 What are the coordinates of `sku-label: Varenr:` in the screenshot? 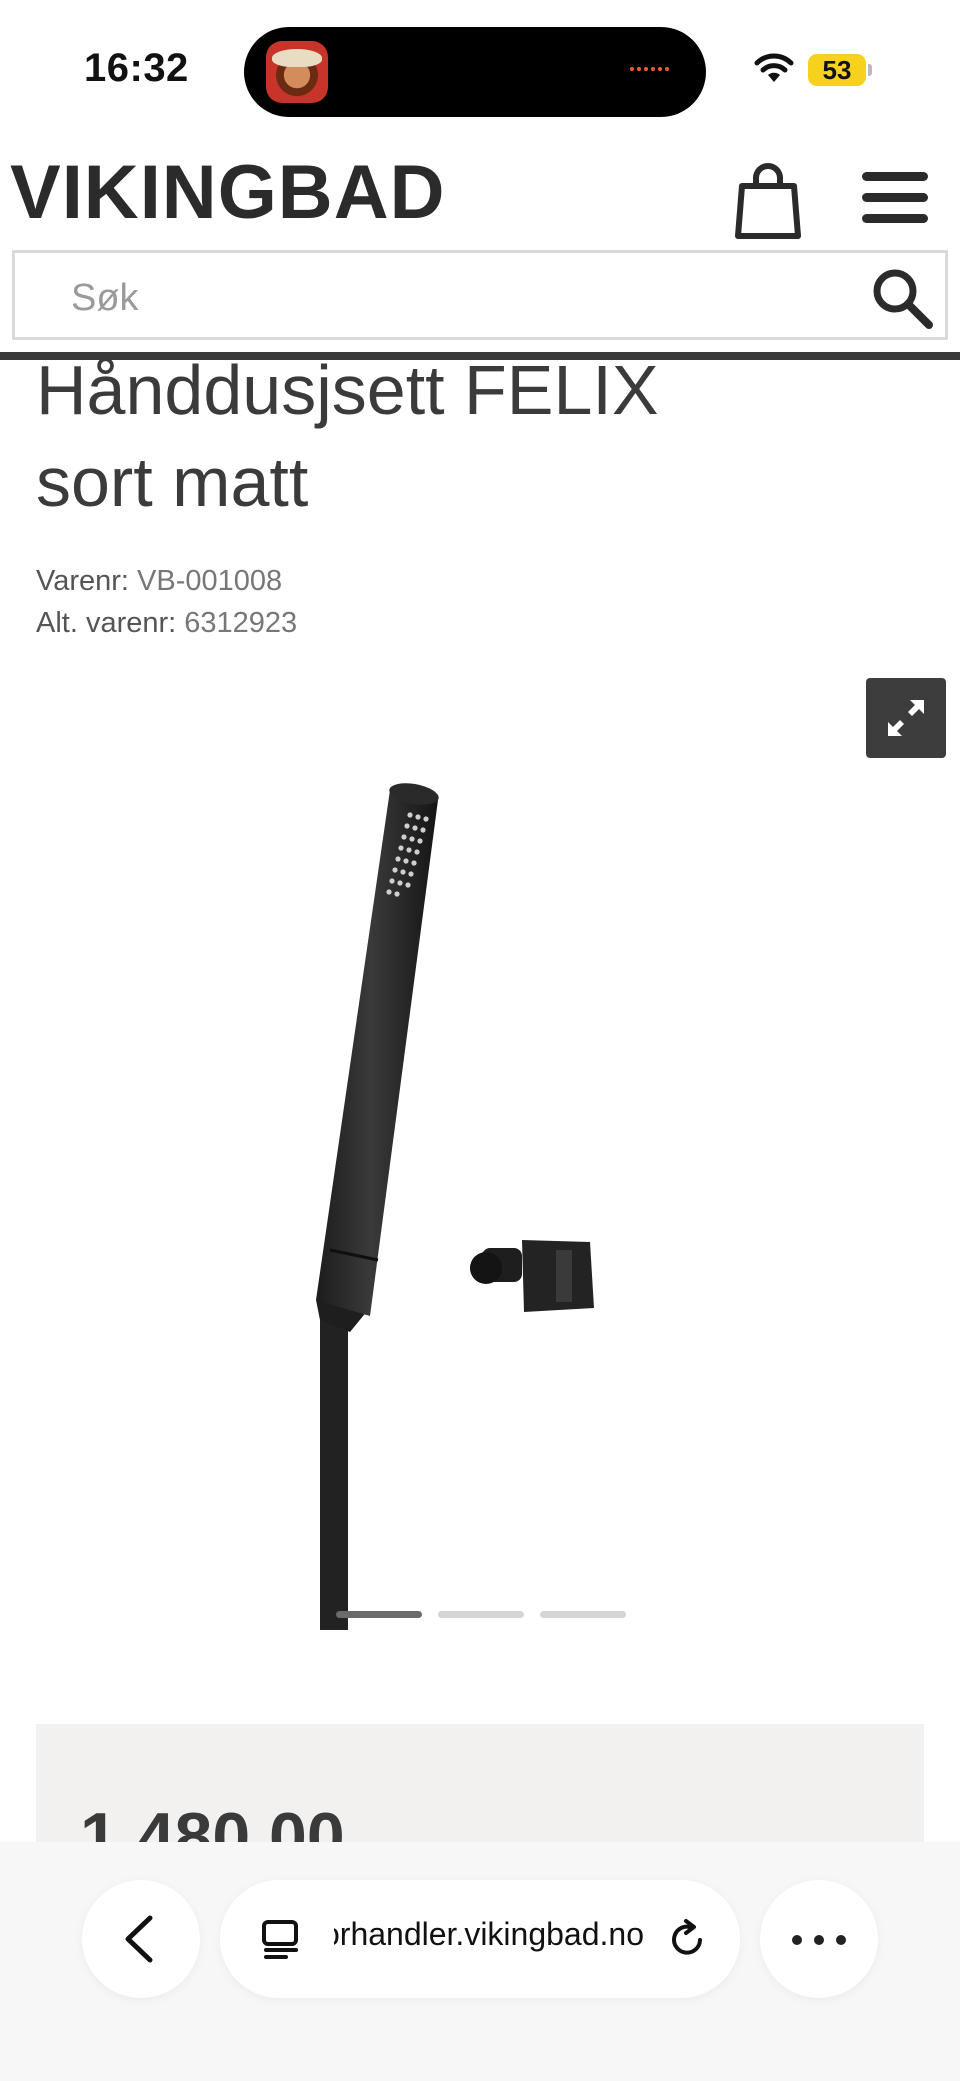 It's located at (82, 581).